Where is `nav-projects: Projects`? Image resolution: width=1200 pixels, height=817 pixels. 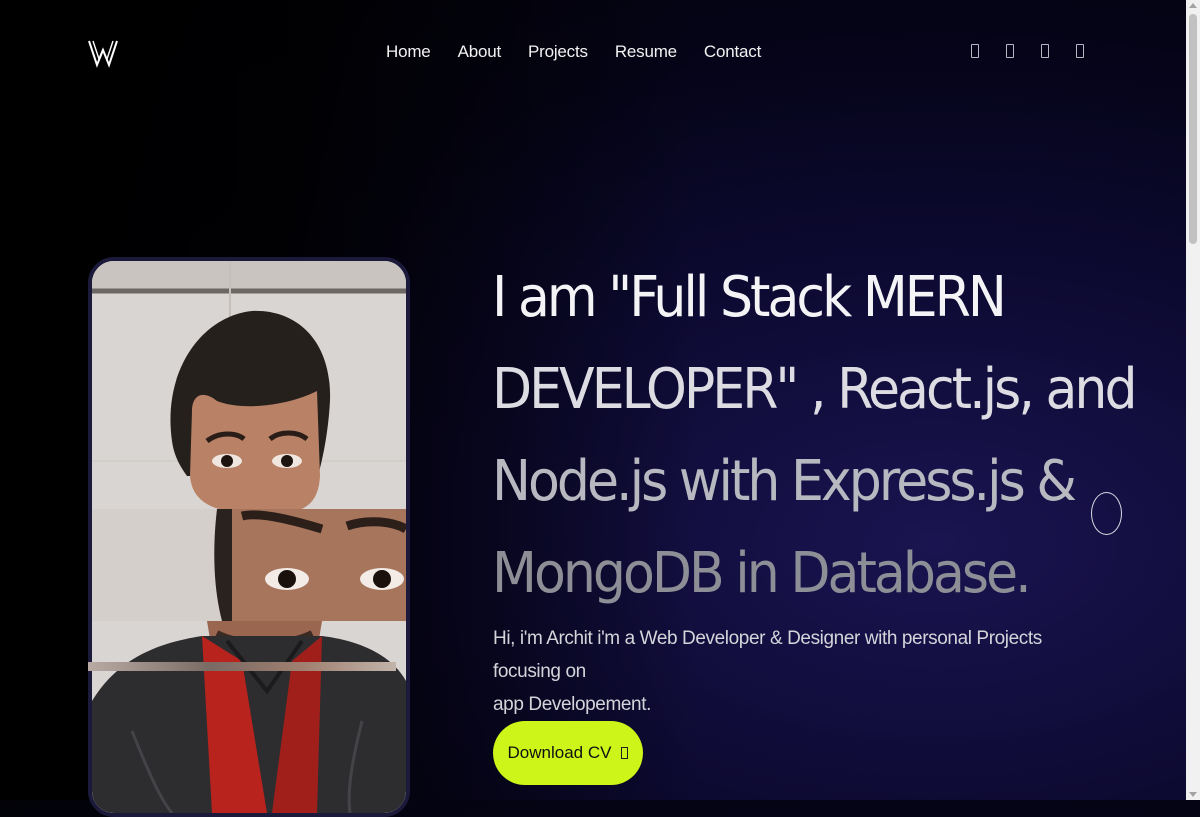 nav-projects: Projects is located at coordinates (558, 52).